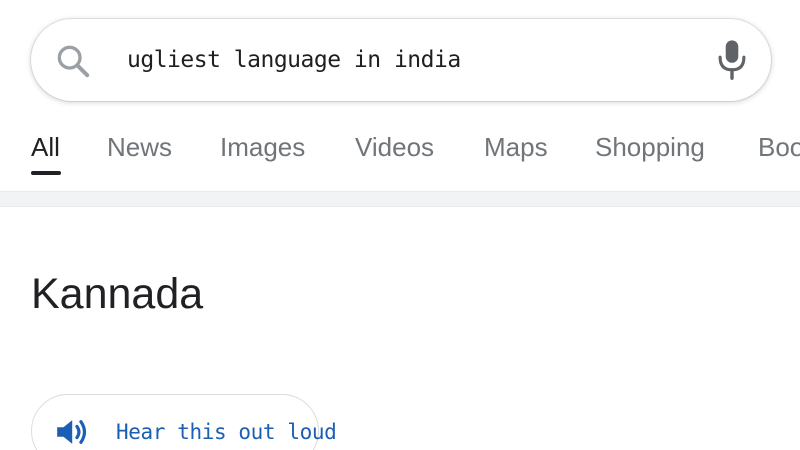  Describe the element at coordinates (394, 147) in the screenshot. I see `tab-videos: Videos` at that location.